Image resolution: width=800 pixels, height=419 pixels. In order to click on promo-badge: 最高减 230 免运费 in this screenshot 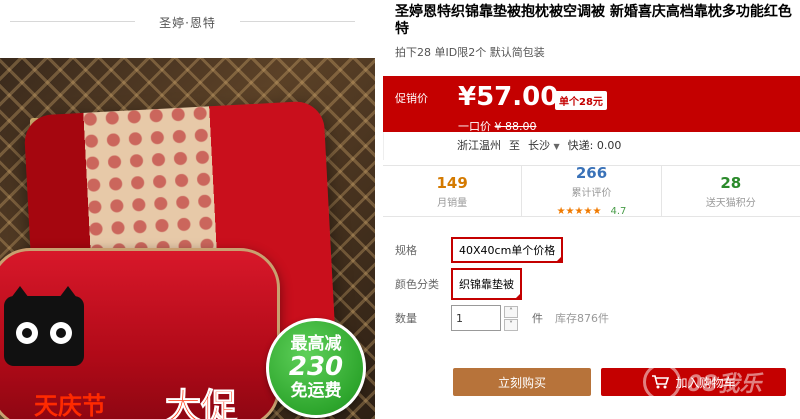, I will do `click(316, 368)`.